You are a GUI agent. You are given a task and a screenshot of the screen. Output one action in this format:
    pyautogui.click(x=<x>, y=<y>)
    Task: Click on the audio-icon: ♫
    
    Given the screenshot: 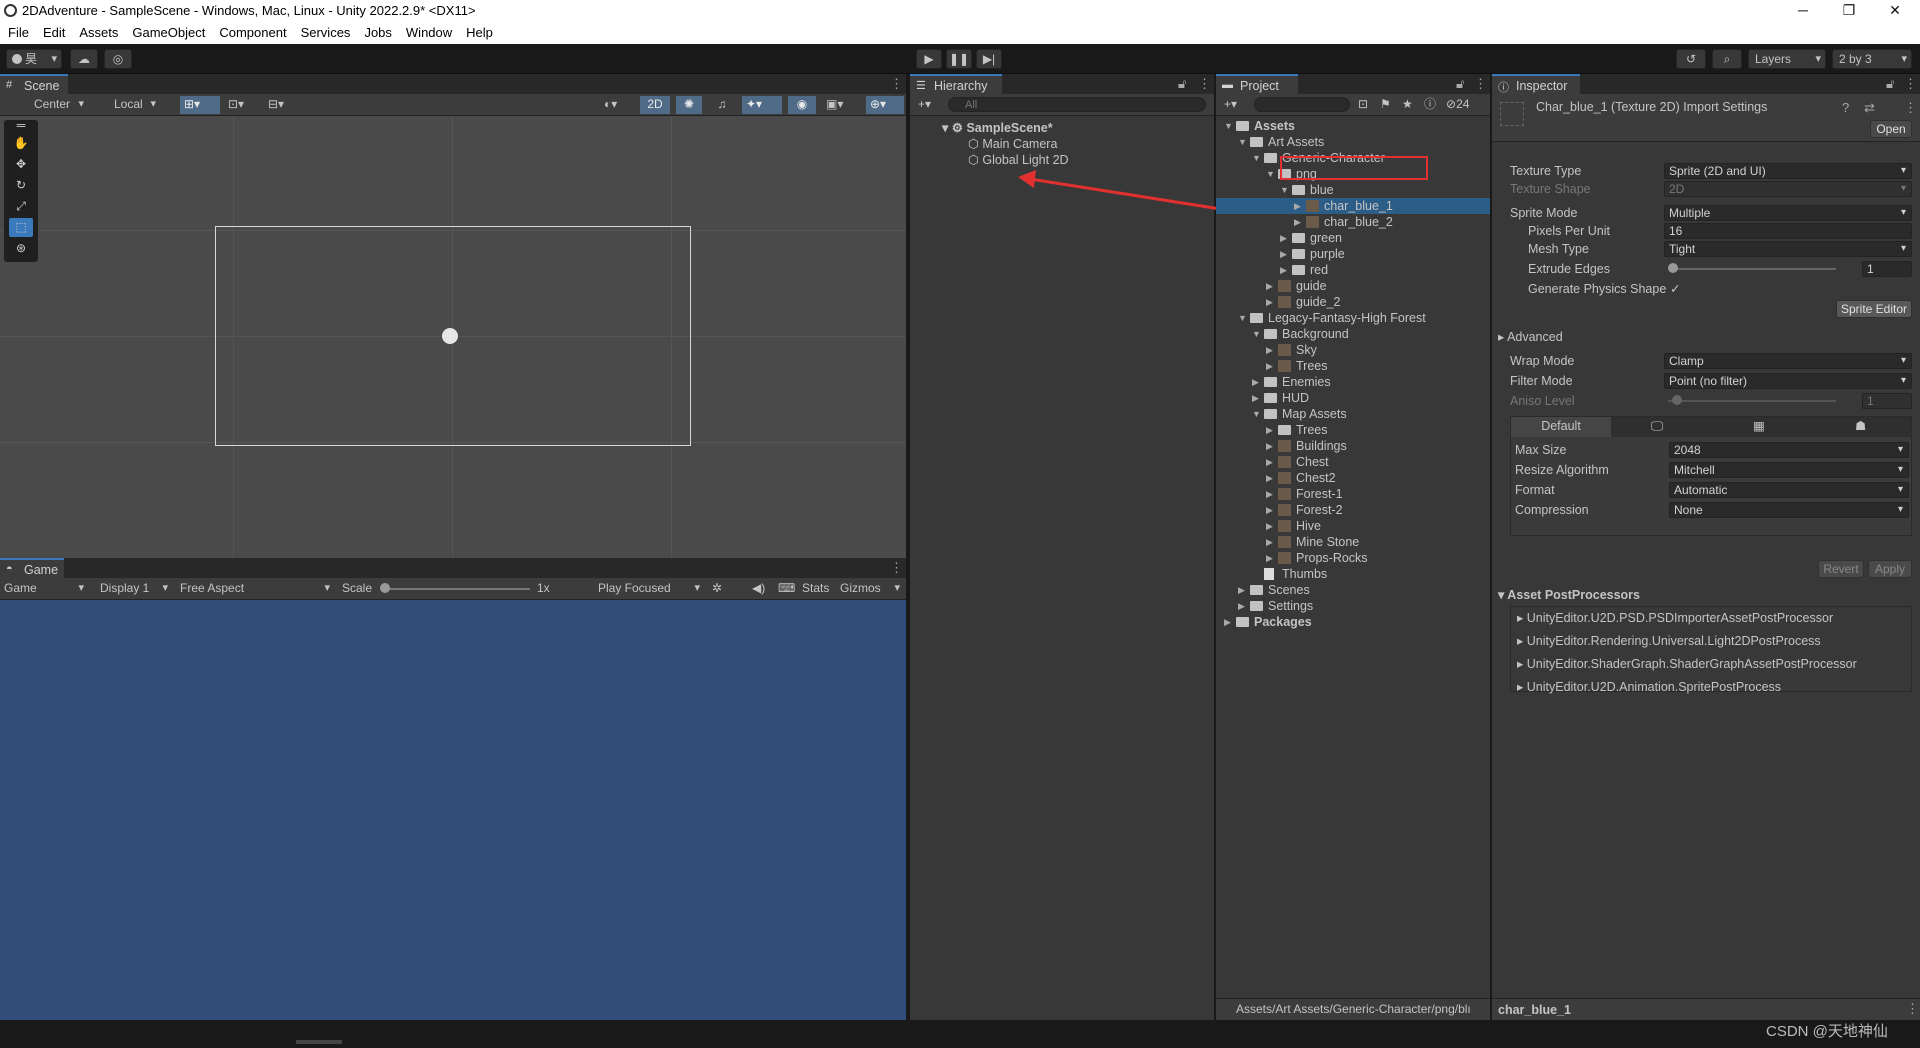 What is the action you would take?
    pyautogui.click(x=722, y=105)
    